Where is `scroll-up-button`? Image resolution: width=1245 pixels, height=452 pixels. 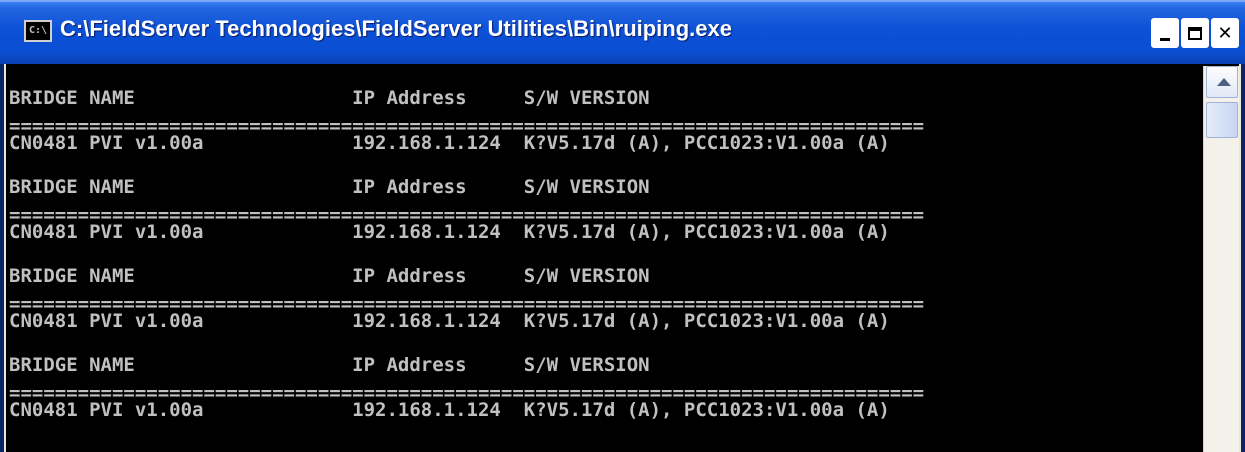
scroll-up-button is located at coordinates (1222, 82).